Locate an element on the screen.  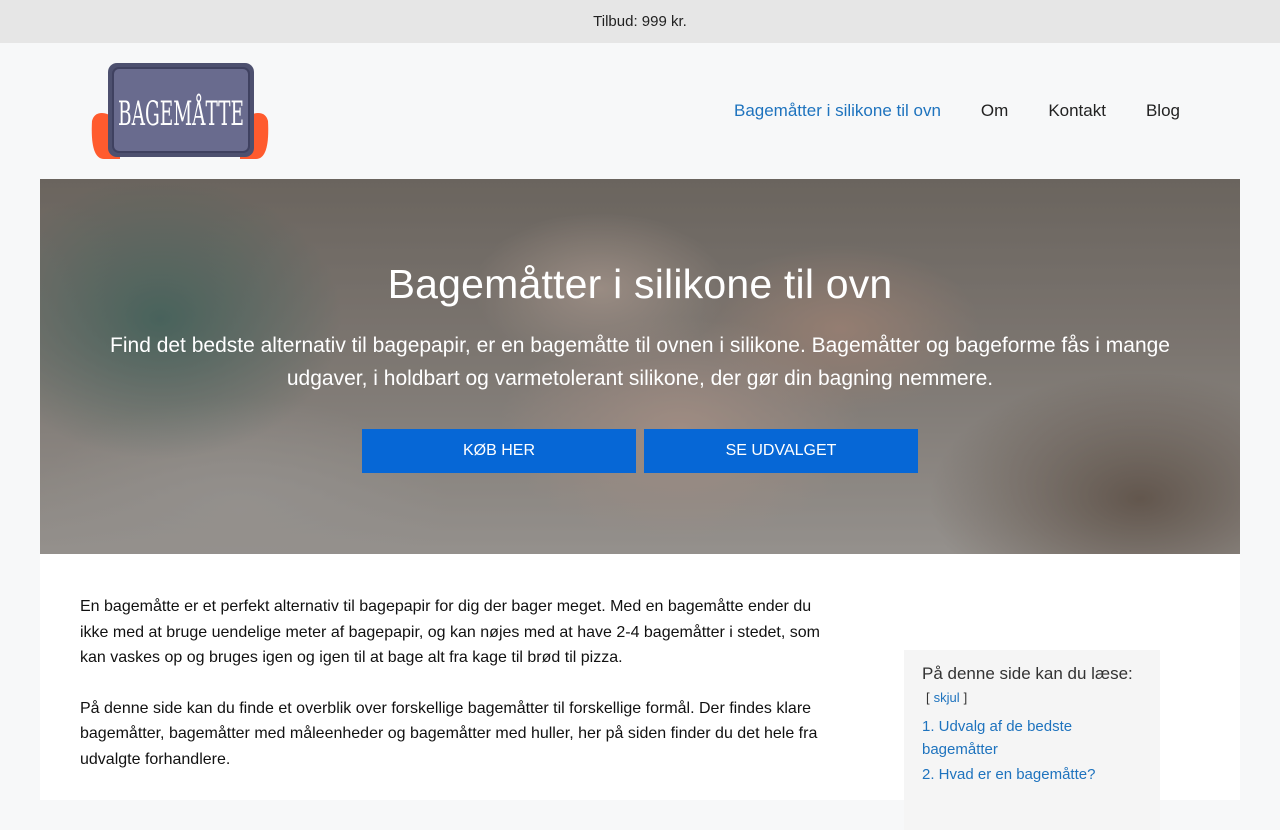
nav-item-bagemaatter: Bagemåtter i silikone til ovn is located at coordinates (837, 111).